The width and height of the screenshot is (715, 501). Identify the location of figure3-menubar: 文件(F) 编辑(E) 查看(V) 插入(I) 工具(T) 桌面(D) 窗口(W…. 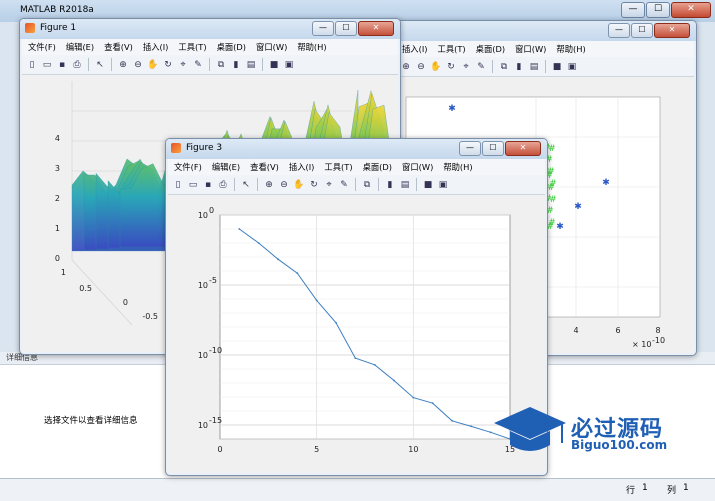
(356, 167).